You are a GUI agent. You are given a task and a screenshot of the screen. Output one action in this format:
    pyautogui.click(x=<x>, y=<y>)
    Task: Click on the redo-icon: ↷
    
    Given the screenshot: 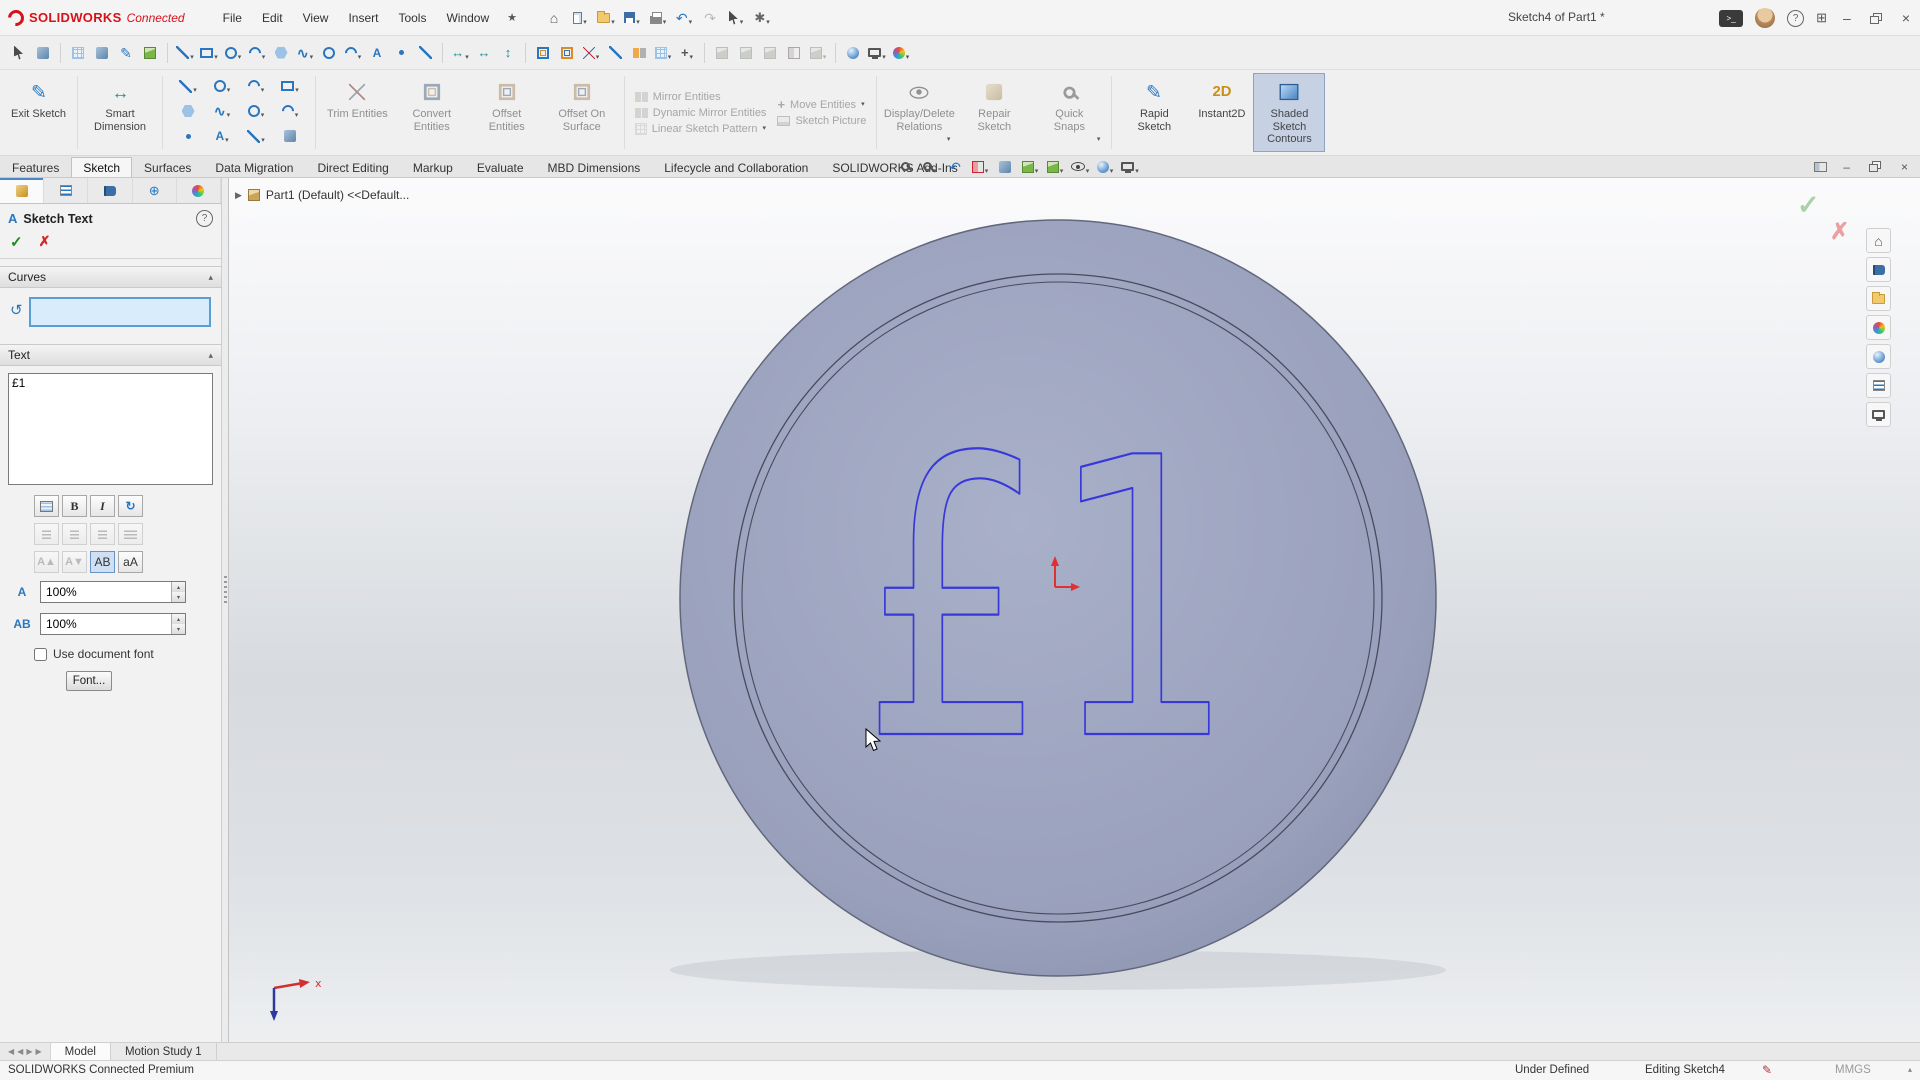 What is the action you would take?
    pyautogui.click(x=710, y=18)
    